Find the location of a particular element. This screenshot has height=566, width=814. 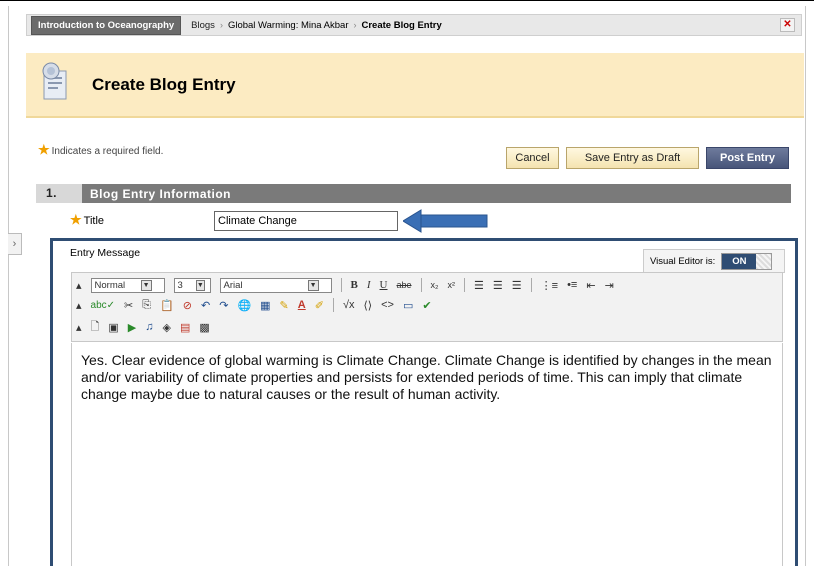

bulleted-list-icon: •≡ is located at coordinates (572, 285).